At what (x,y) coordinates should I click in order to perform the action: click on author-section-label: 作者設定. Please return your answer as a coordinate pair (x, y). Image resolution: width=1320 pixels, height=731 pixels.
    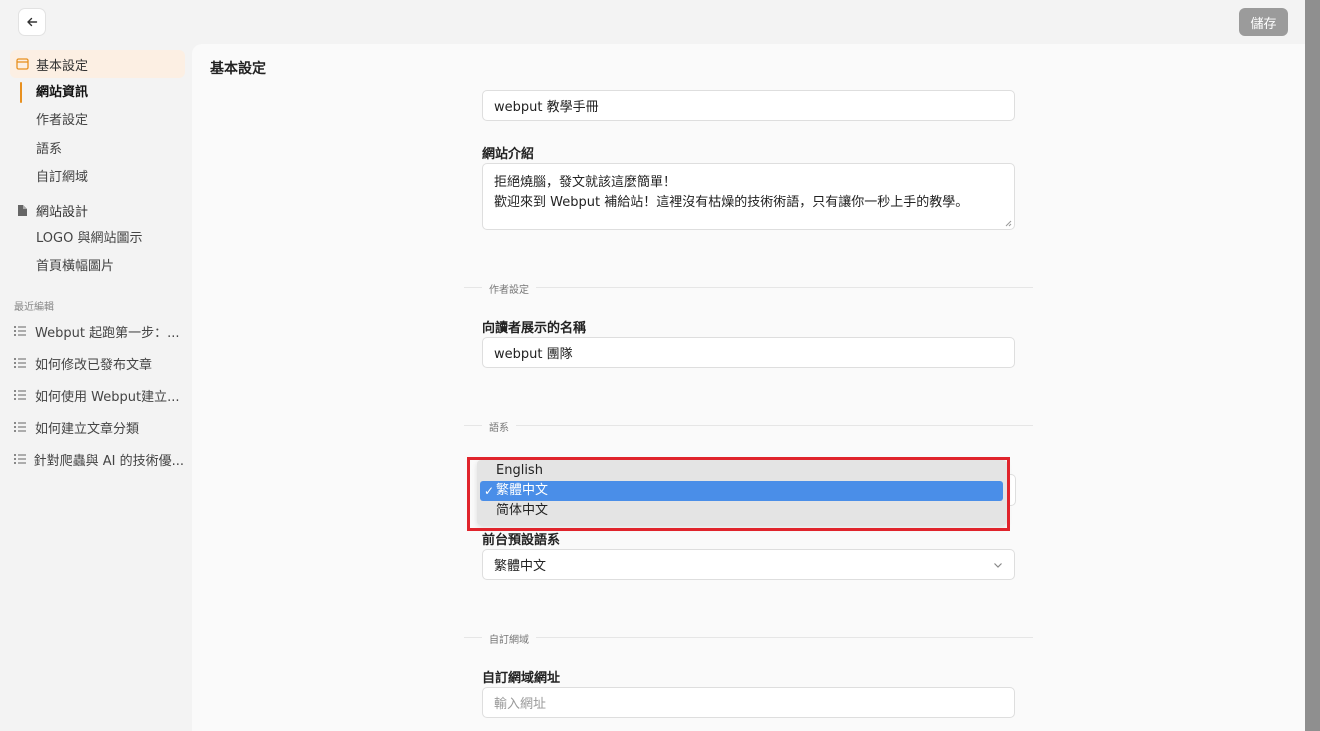
    Looking at the image, I should click on (509, 288).